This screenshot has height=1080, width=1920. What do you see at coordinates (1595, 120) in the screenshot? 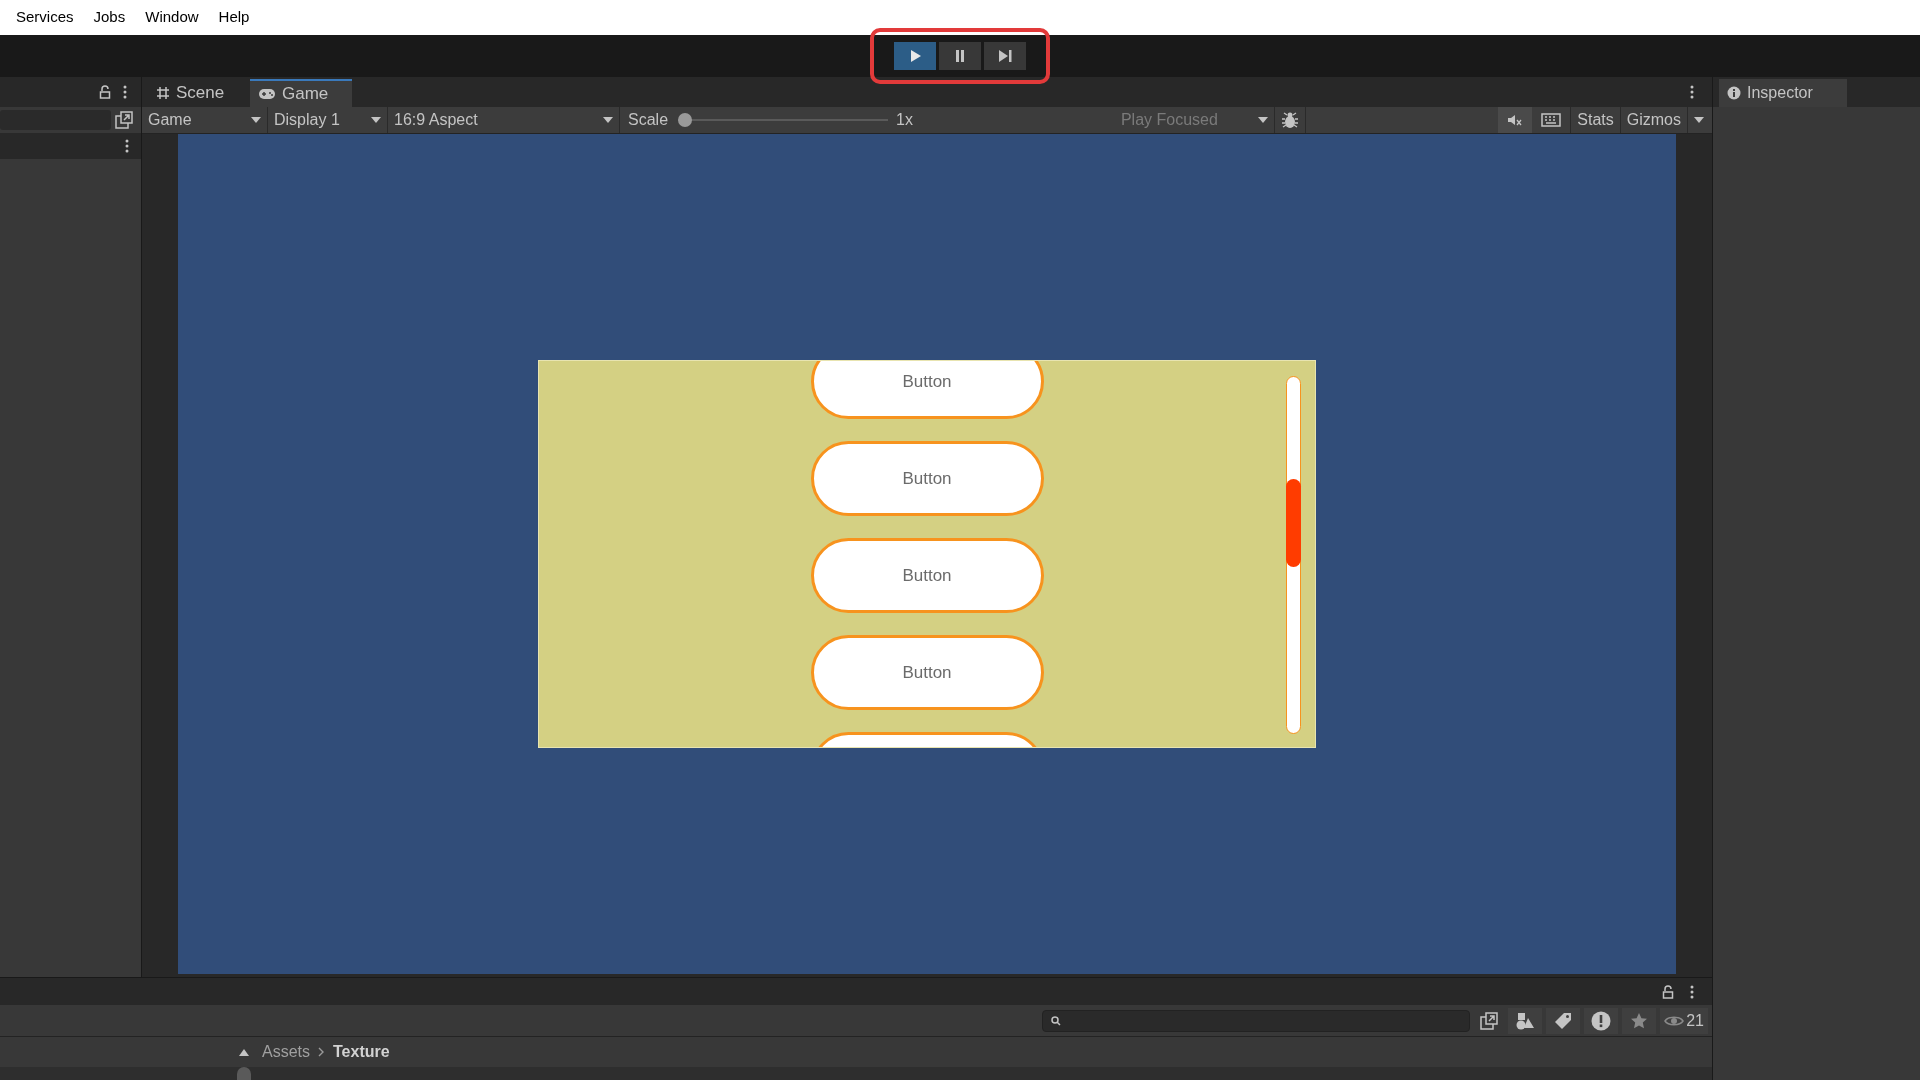
I see `stats-button: Stats` at bounding box center [1595, 120].